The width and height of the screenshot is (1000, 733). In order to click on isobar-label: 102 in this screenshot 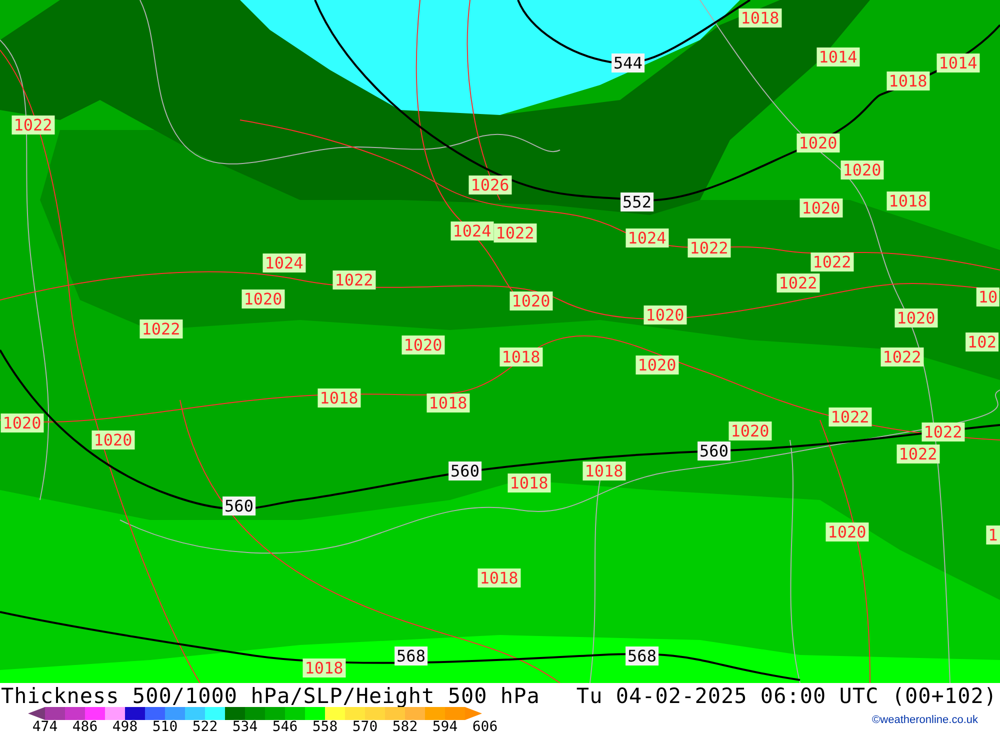, I will do `click(982, 342)`.